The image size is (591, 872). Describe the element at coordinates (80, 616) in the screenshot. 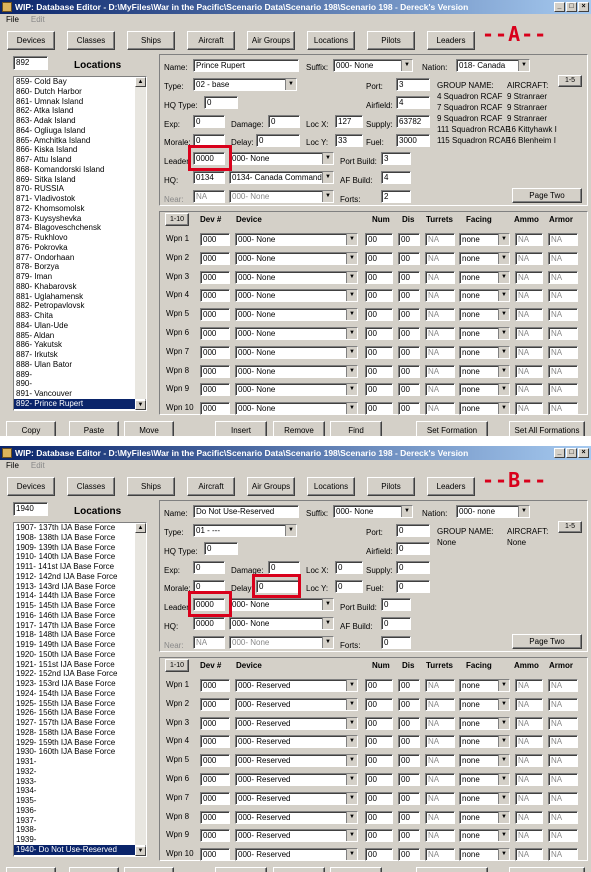

I see `list-item: 1916- 146th IJA Base Force` at that location.